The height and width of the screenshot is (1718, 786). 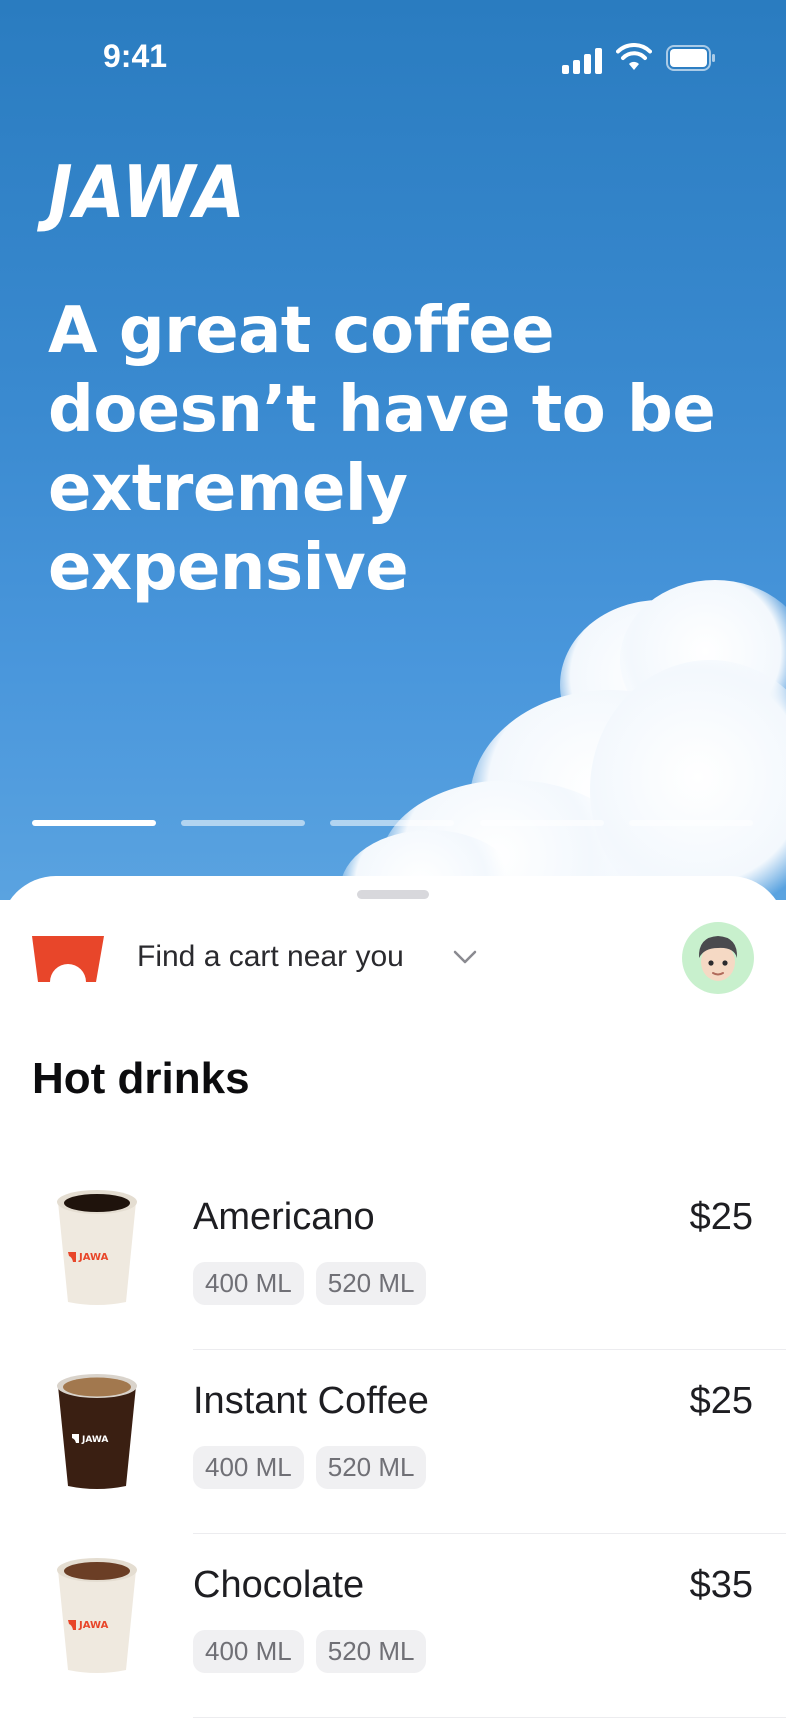 I want to click on carousel-pager, so click(x=393, y=823).